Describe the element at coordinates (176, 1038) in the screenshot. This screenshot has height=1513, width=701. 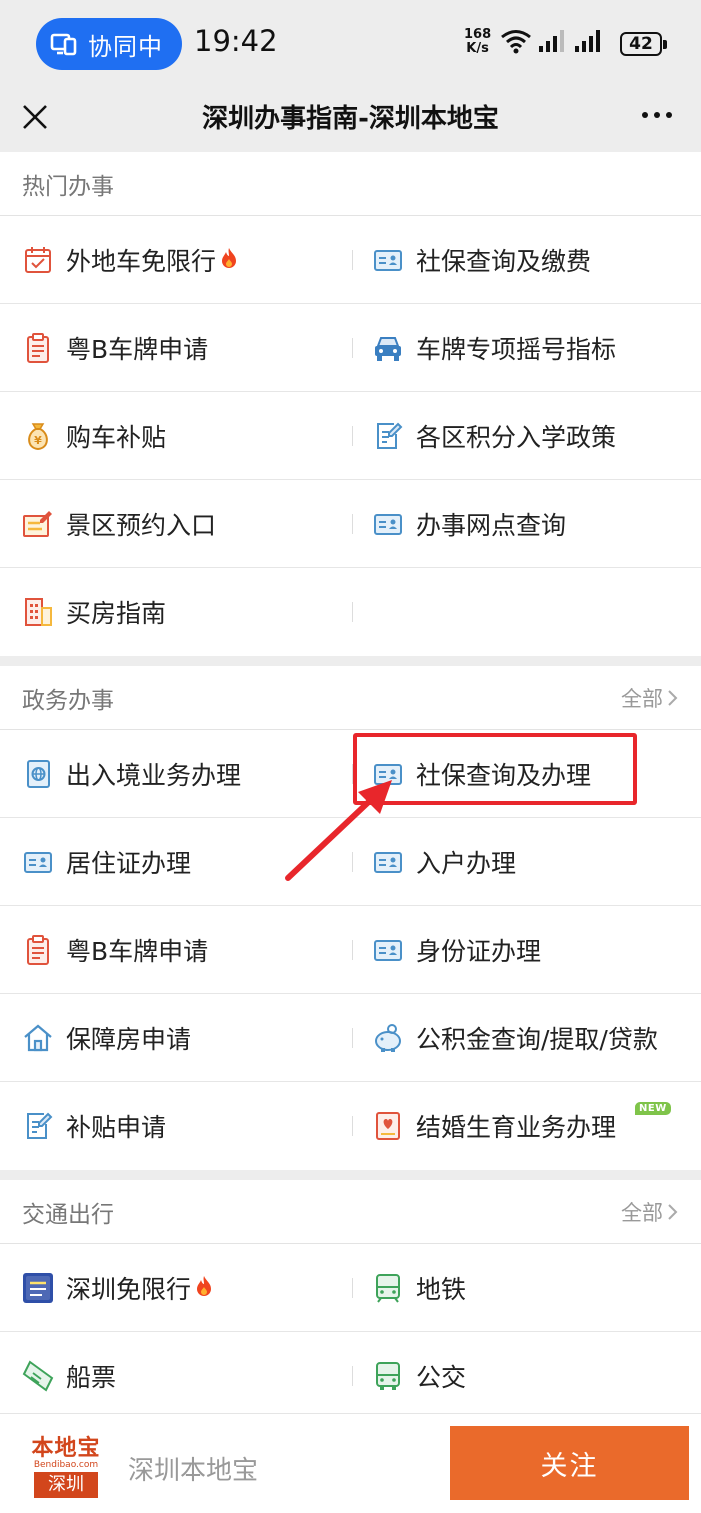
I see `item-baozhangfang: 保障房申请` at that location.